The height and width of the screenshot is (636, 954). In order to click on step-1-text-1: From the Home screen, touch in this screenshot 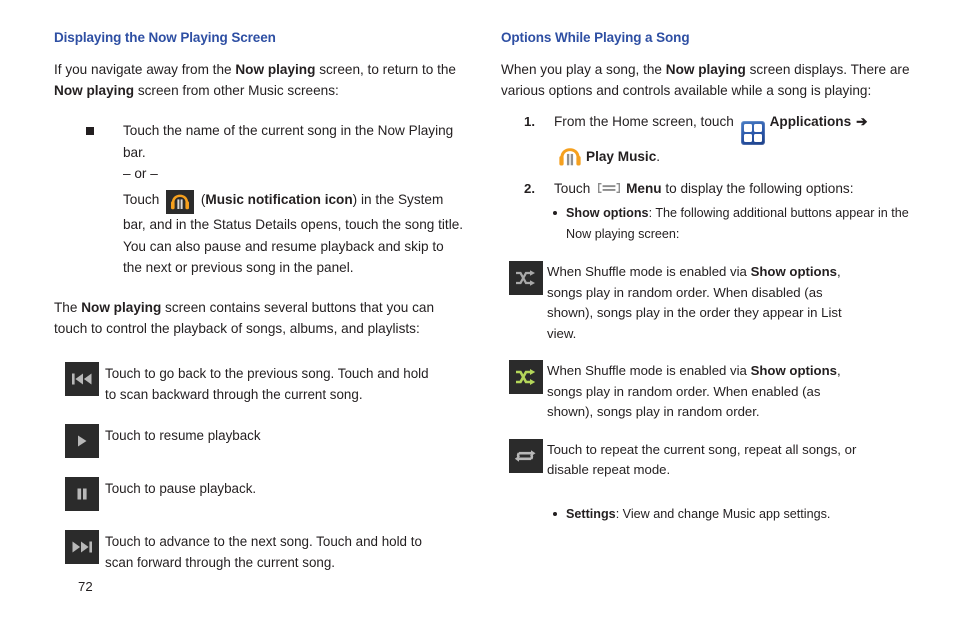, I will do `click(646, 122)`.